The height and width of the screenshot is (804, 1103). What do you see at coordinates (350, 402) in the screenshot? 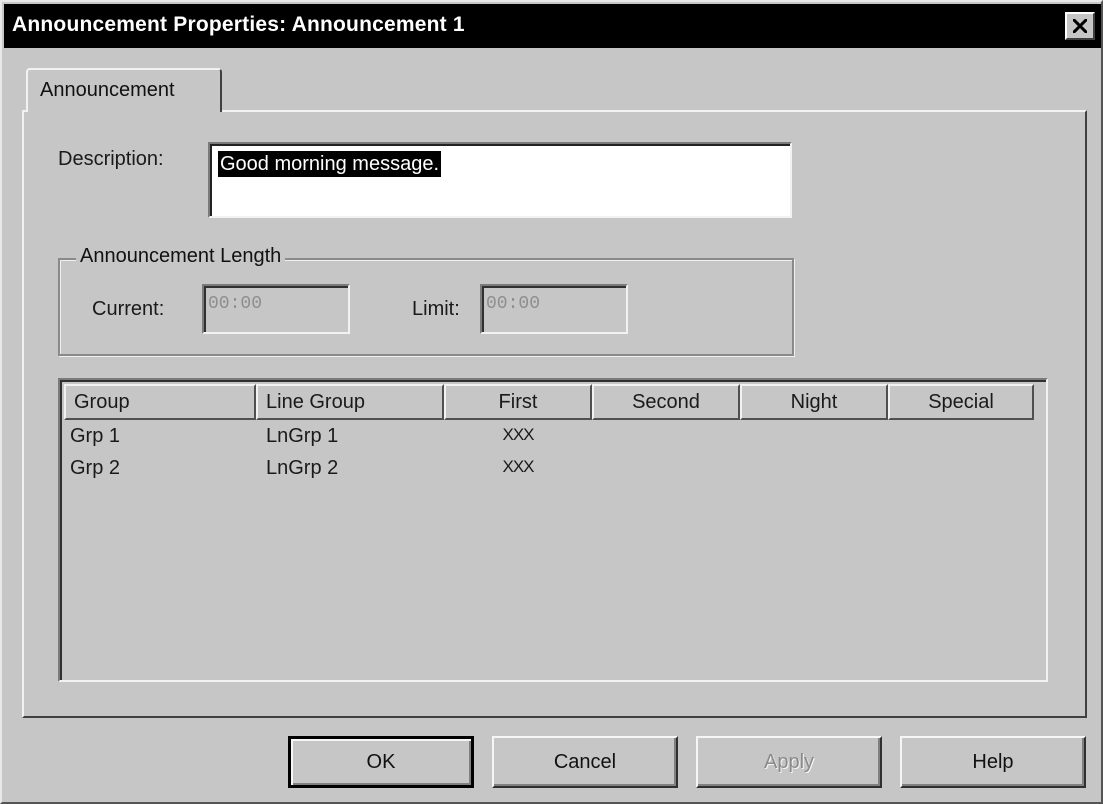
I see `column-header-line-group: Line Group` at bounding box center [350, 402].